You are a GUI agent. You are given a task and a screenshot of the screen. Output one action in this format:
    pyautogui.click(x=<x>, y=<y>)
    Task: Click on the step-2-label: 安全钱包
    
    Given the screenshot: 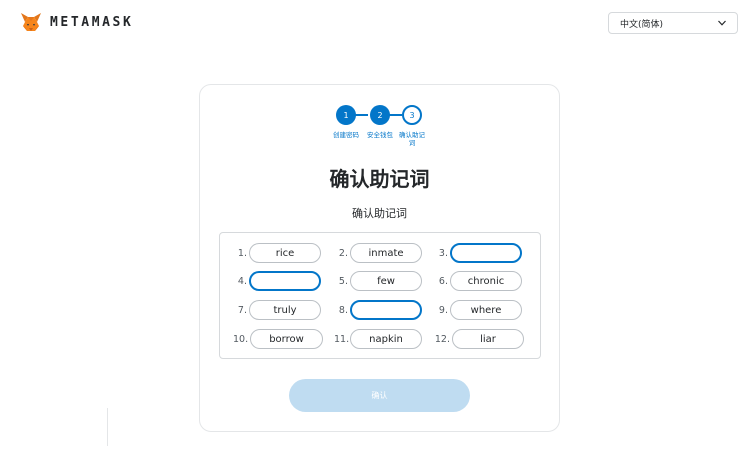 What is the action you would take?
    pyautogui.click(x=380, y=135)
    